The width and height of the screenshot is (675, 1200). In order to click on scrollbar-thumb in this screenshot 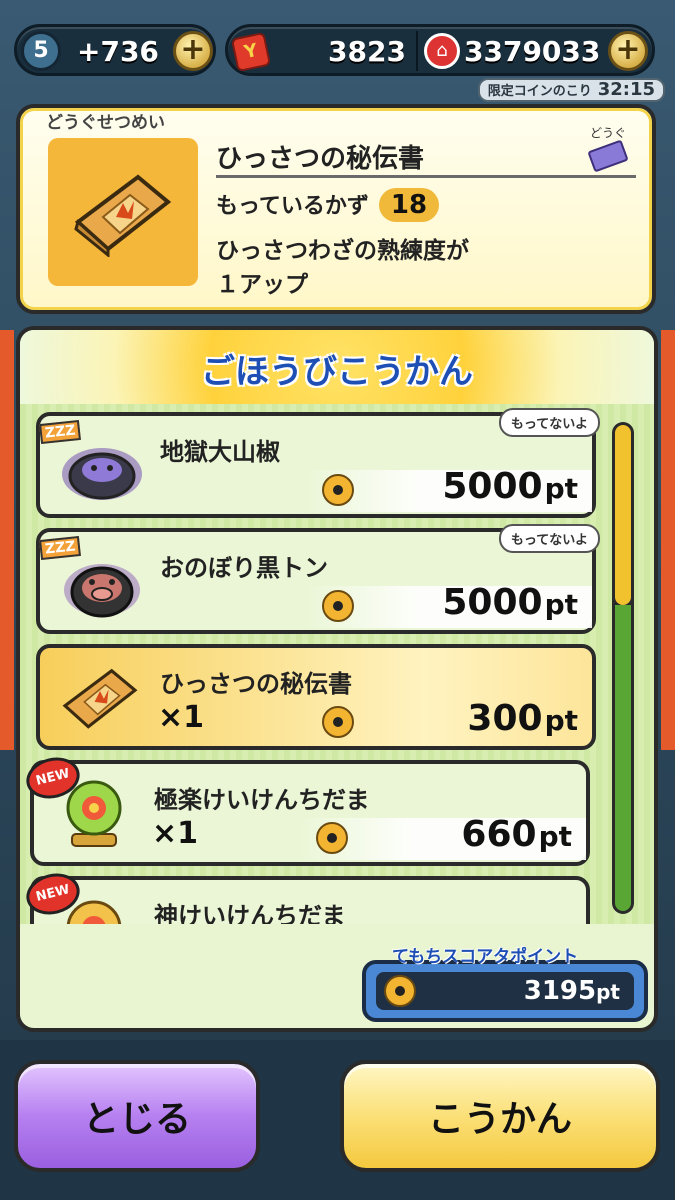, I will do `click(623, 515)`.